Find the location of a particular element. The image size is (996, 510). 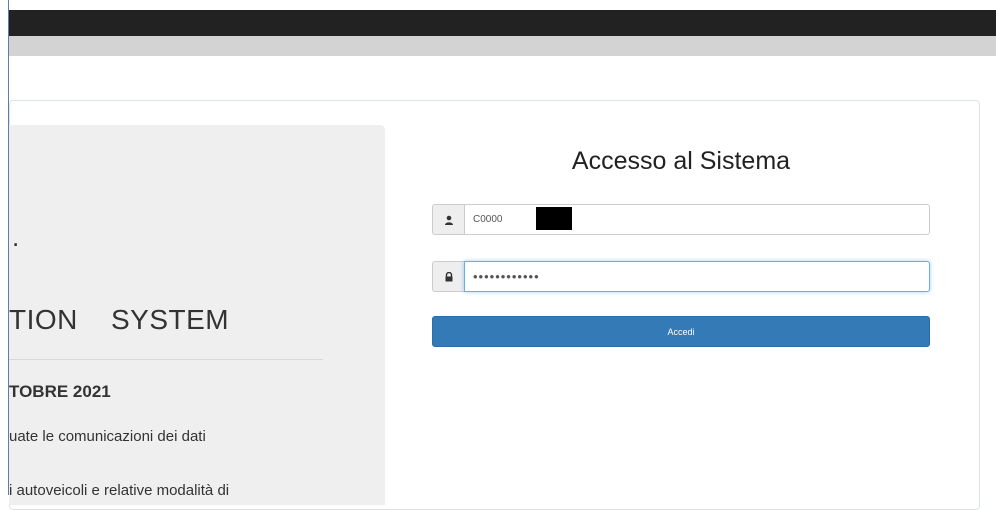

login-title: Accesso al Sistema is located at coordinates (681, 161).